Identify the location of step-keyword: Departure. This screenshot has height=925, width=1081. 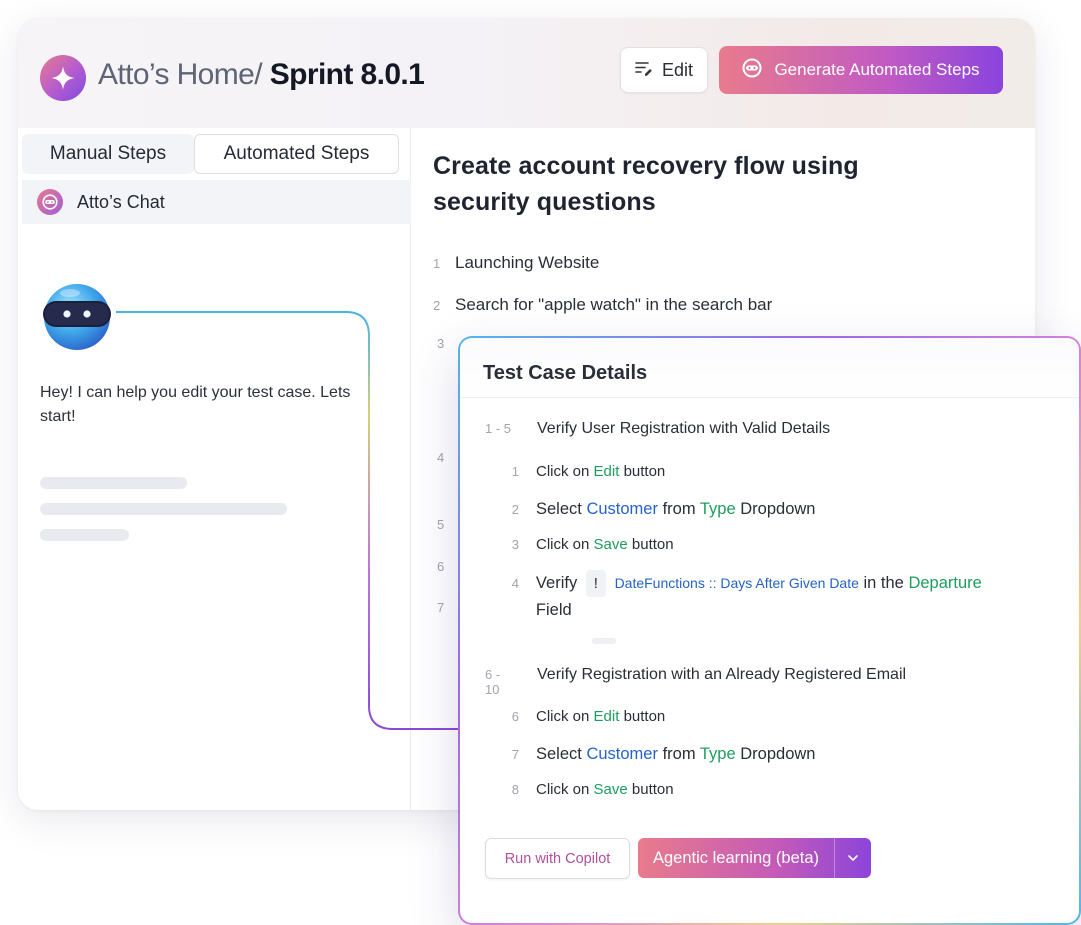
(945, 583).